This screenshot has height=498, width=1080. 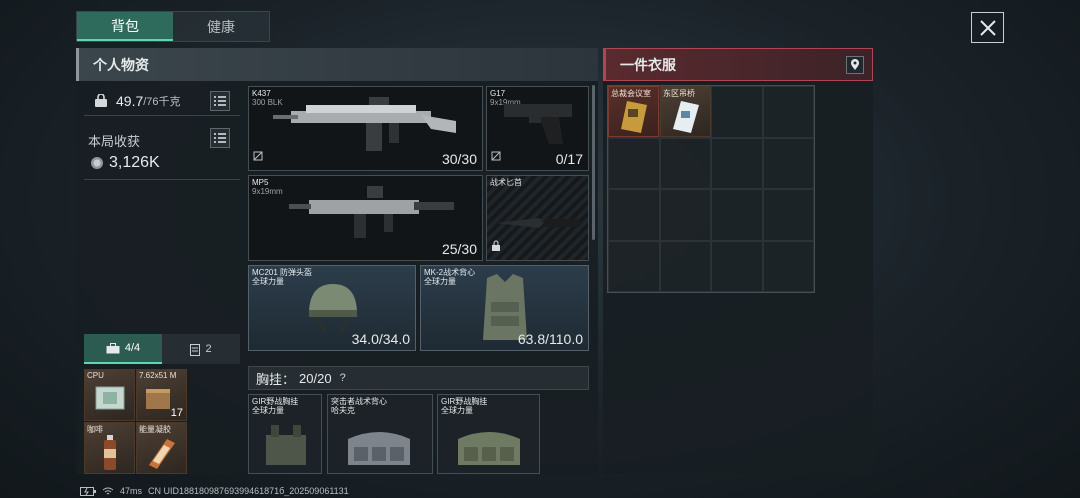 What do you see at coordinates (95, 375) in the screenshot?
I see `item-label: CPU` at bounding box center [95, 375].